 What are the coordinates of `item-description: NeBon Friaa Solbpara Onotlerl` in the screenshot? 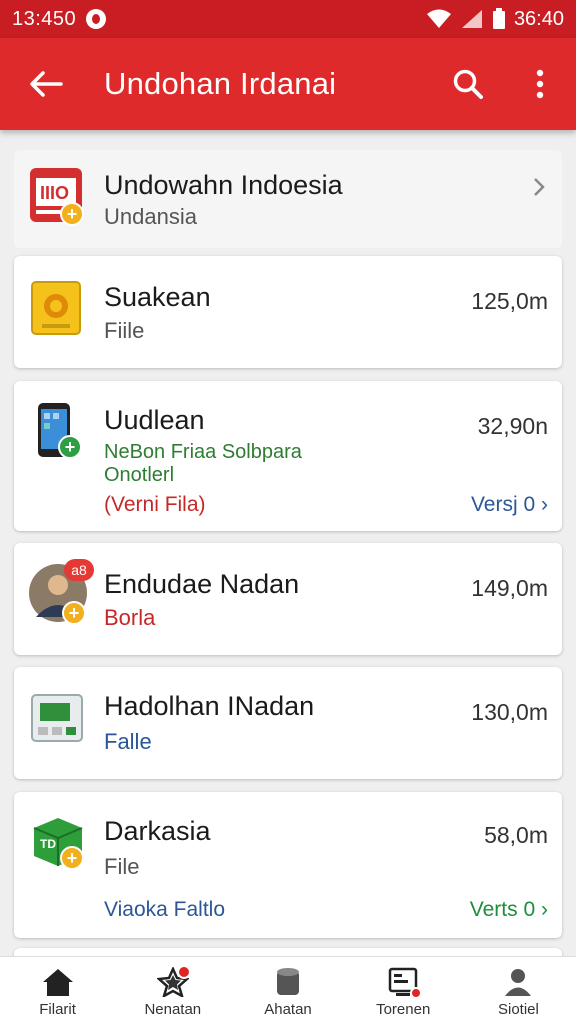 It's located at (203, 463).